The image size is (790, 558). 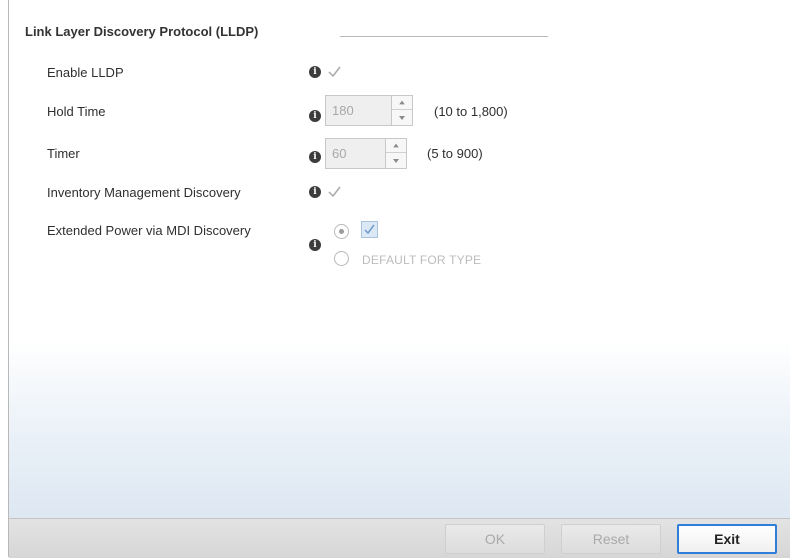 What do you see at coordinates (76, 111) in the screenshot?
I see `hold-time-label: Hold Time` at bounding box center [76, 111].